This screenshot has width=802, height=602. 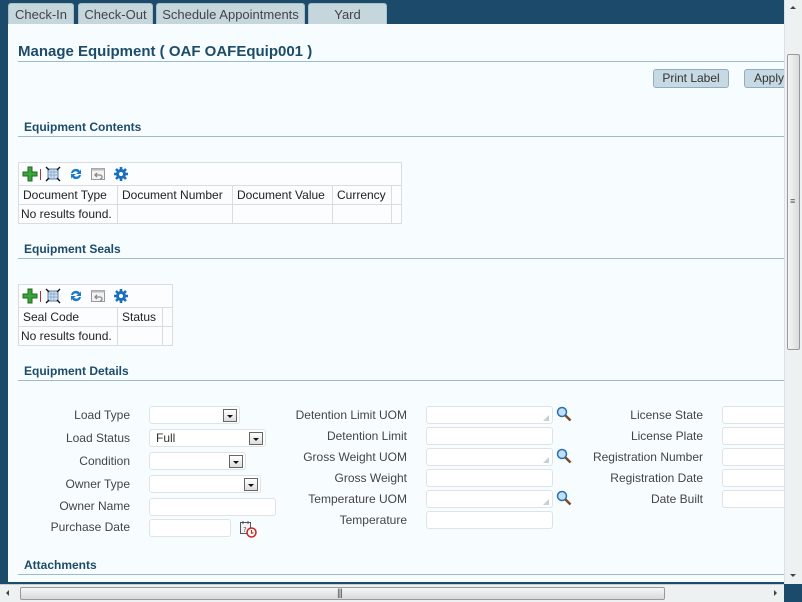 What do you see at coordinates (489, 499) in the screenshot?
I see `temperature-uom-input` at bounding box center [489, 499].